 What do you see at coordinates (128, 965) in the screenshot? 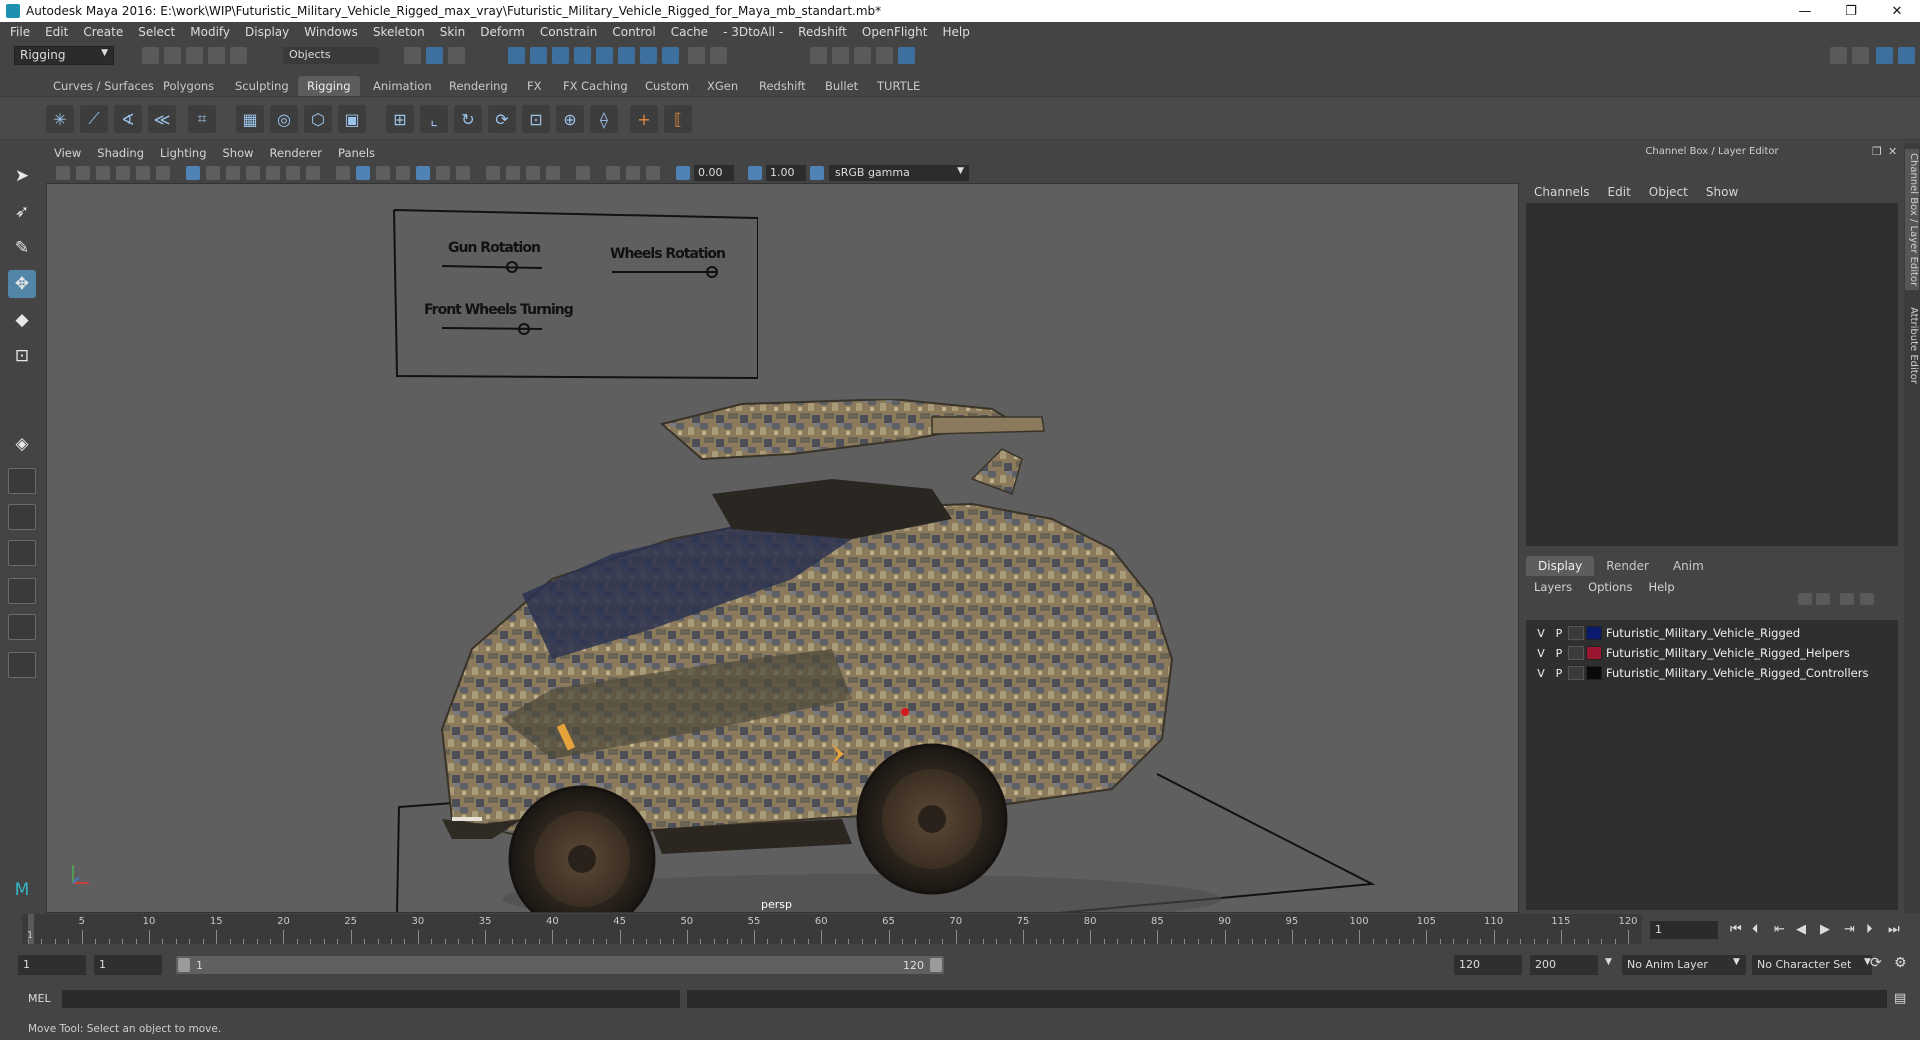
I see `playback-start-field: 1` at bounding box center [128, 965].